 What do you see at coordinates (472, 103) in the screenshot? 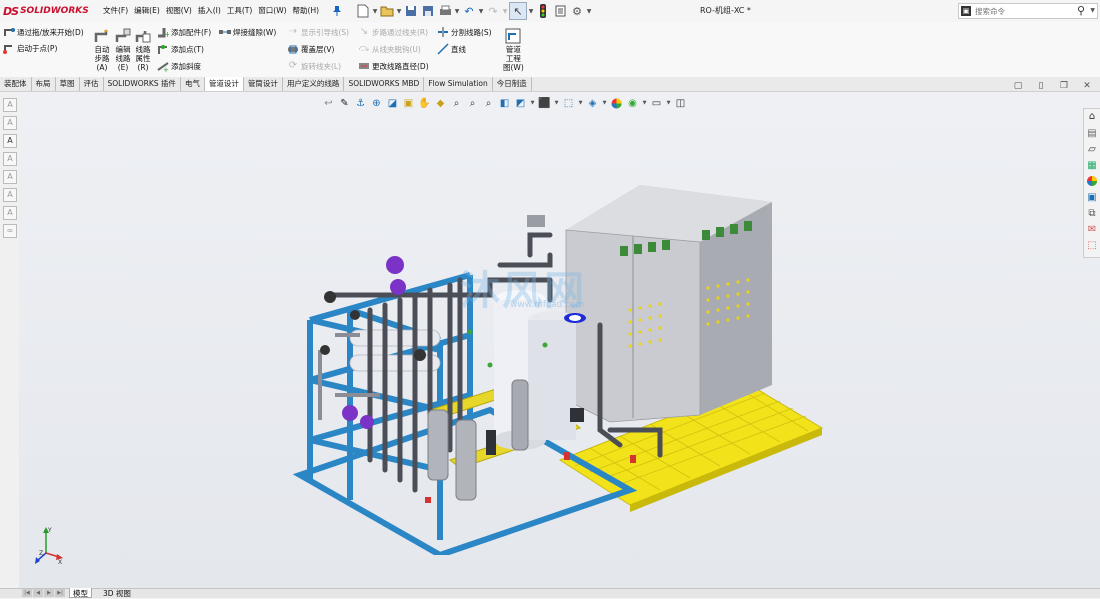
I see `zoom-icon: ⌕` at bounding box center [472, 103].